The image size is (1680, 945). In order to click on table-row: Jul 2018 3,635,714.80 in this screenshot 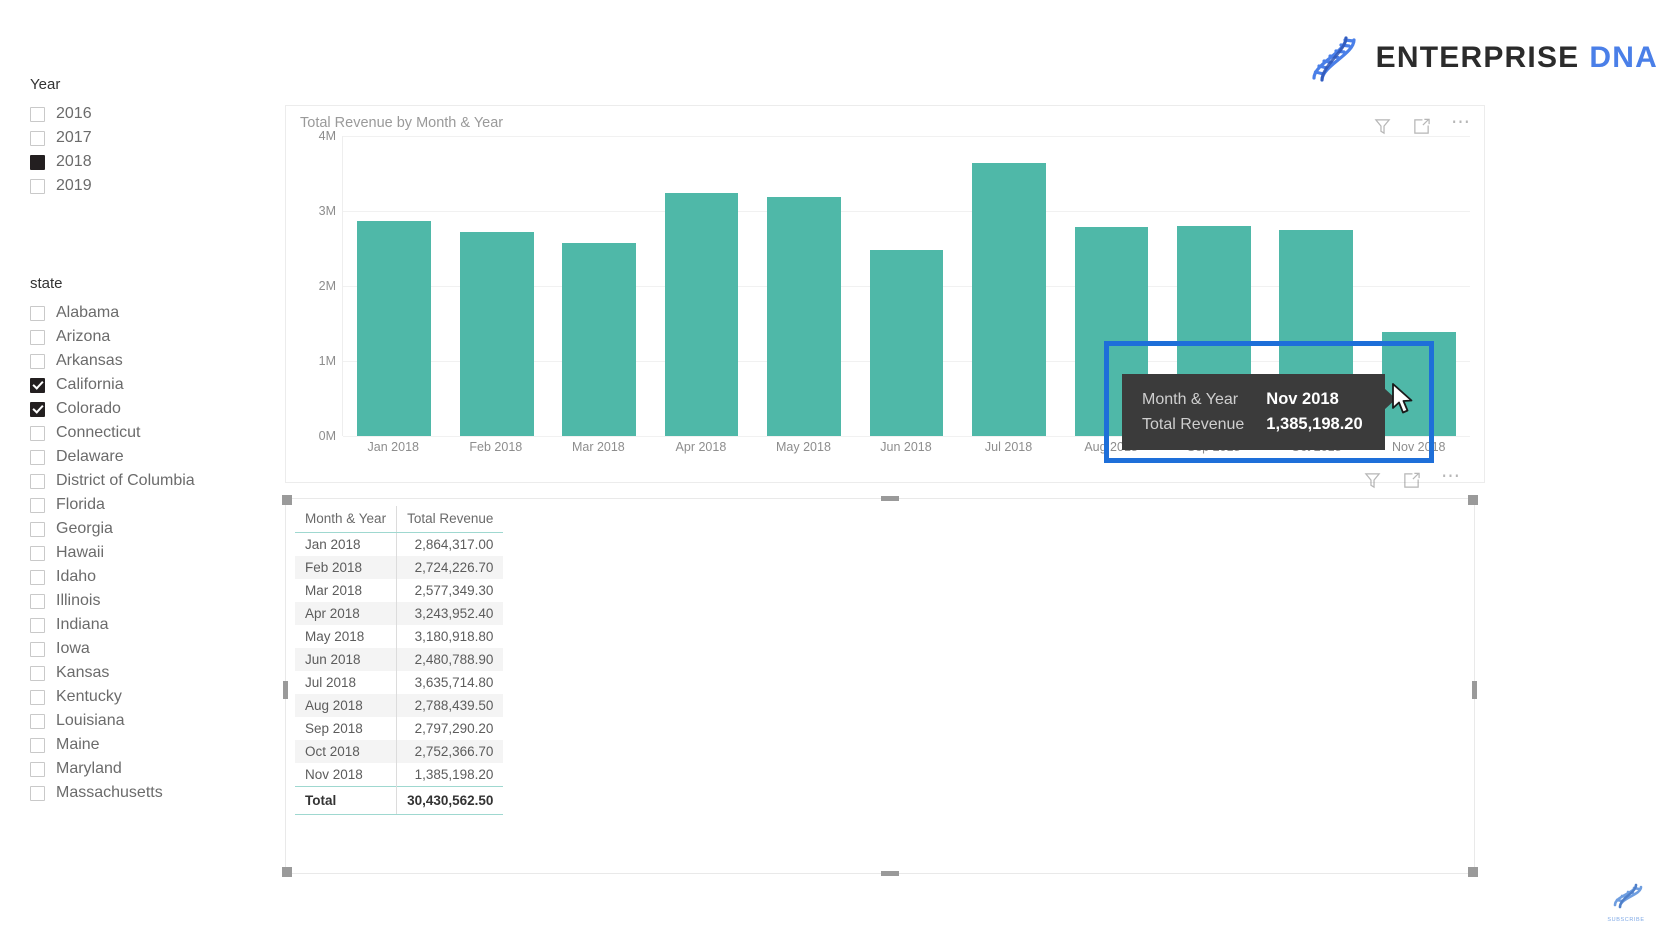, I will do `click(399, 682)`.